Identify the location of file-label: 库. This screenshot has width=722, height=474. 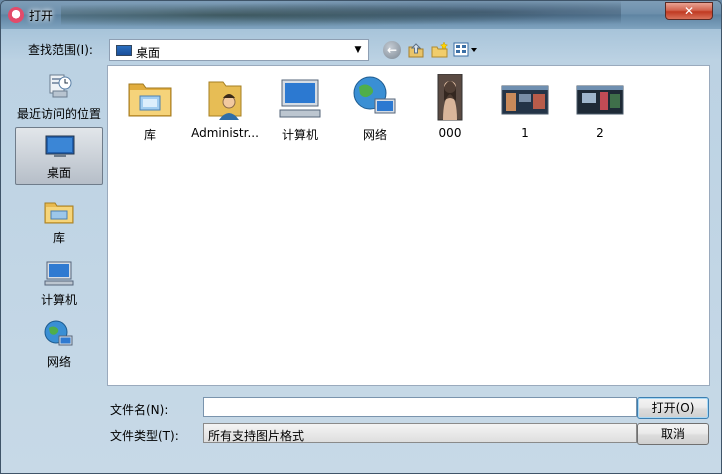
(149, 135).